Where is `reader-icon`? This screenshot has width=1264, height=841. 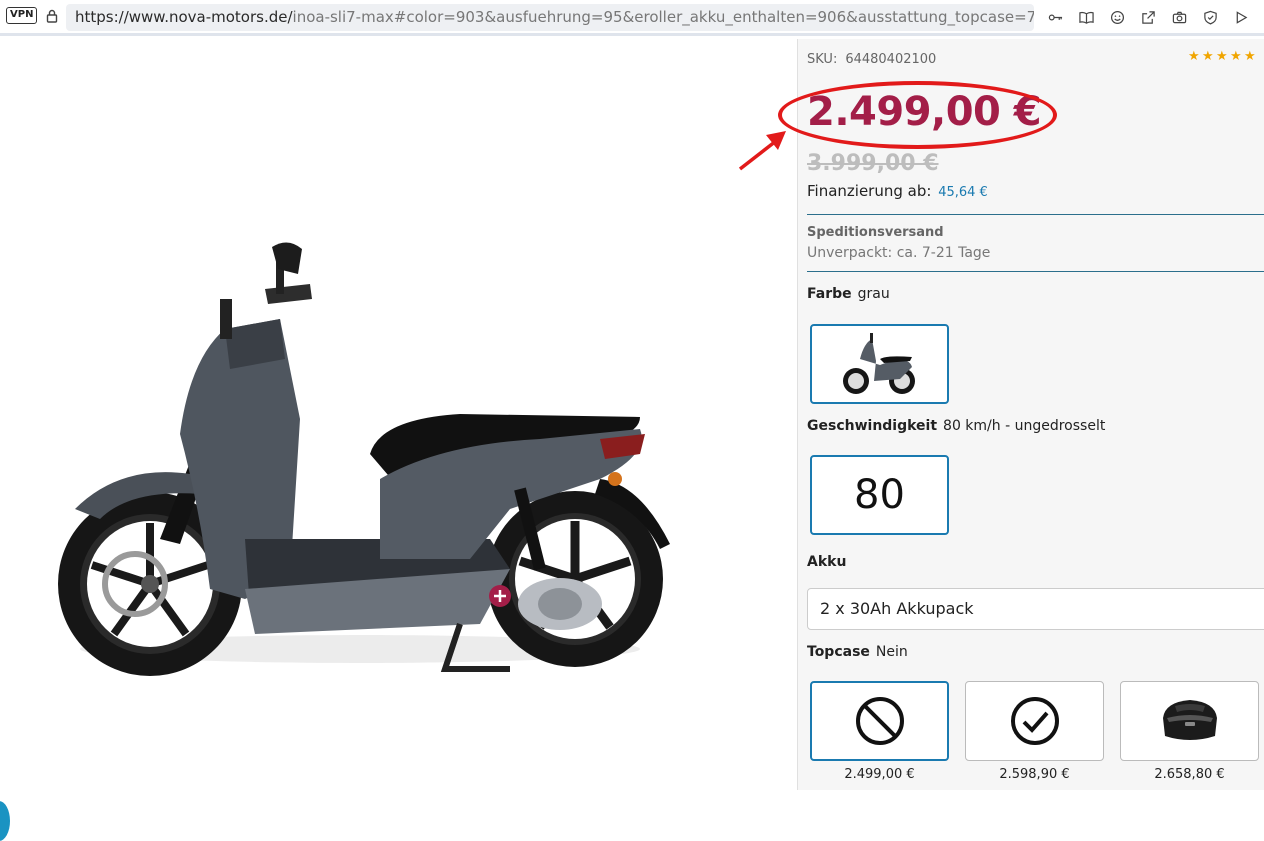 reader-icon is located at coordinates (1086, 17).